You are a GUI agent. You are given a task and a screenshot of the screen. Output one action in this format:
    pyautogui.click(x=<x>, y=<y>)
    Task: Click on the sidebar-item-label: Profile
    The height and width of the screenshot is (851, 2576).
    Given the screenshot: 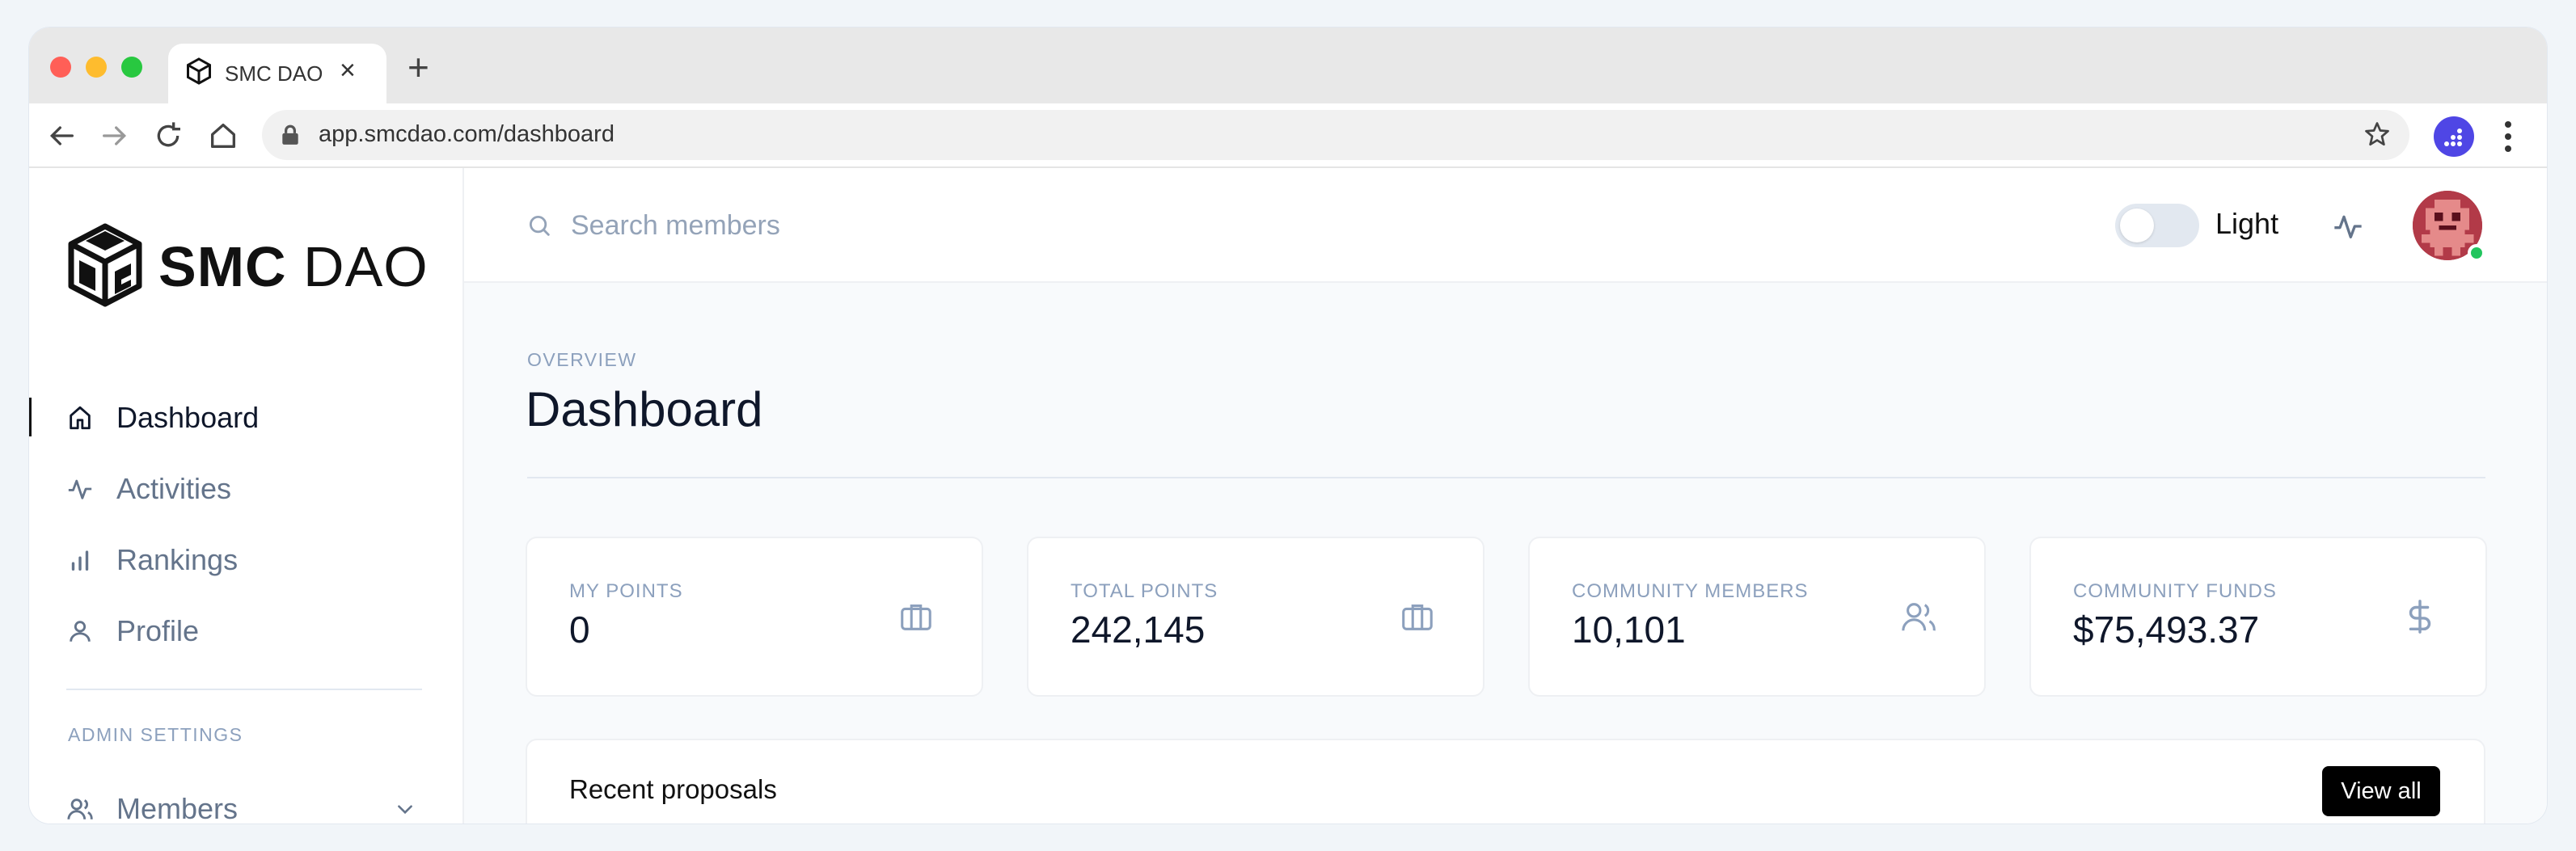 What is the action you would take?
    pyautogui.click(x=158, y=631)
    